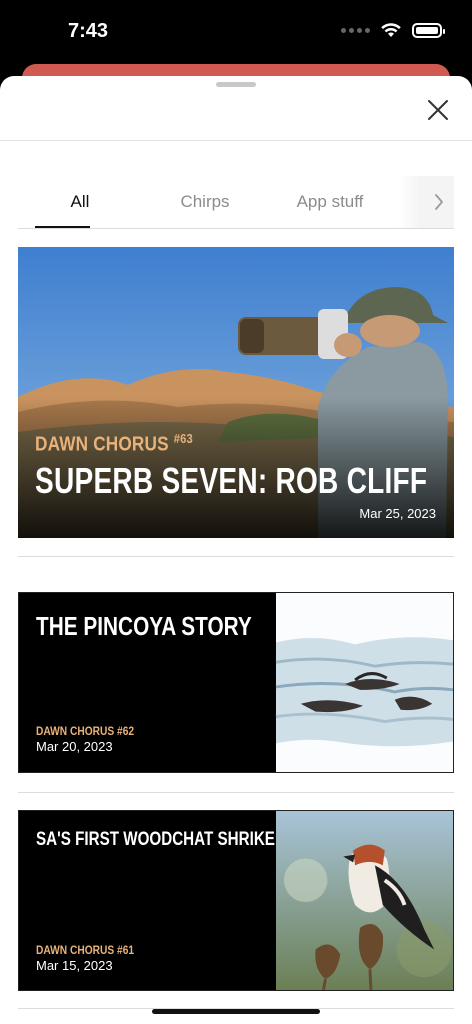  I want to click on featured-series-number: #63, so click(183, 438).